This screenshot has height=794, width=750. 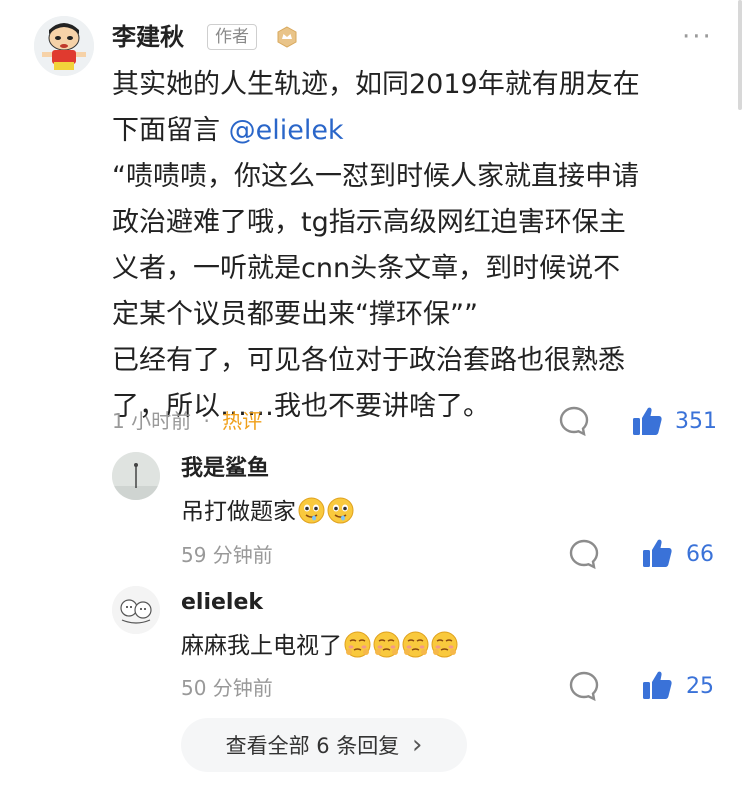 I want to click on more-options-icon: ···, so click(x=697, y=37).